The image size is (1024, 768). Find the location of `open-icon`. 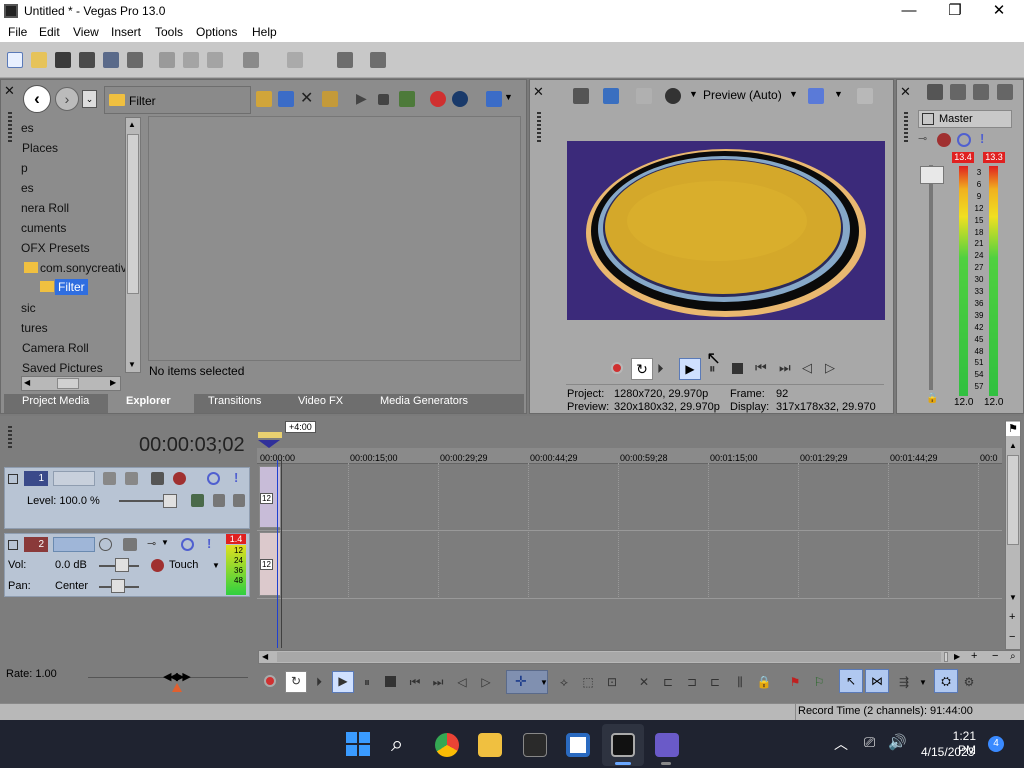

open-icon is located at coordinates (39, 60).